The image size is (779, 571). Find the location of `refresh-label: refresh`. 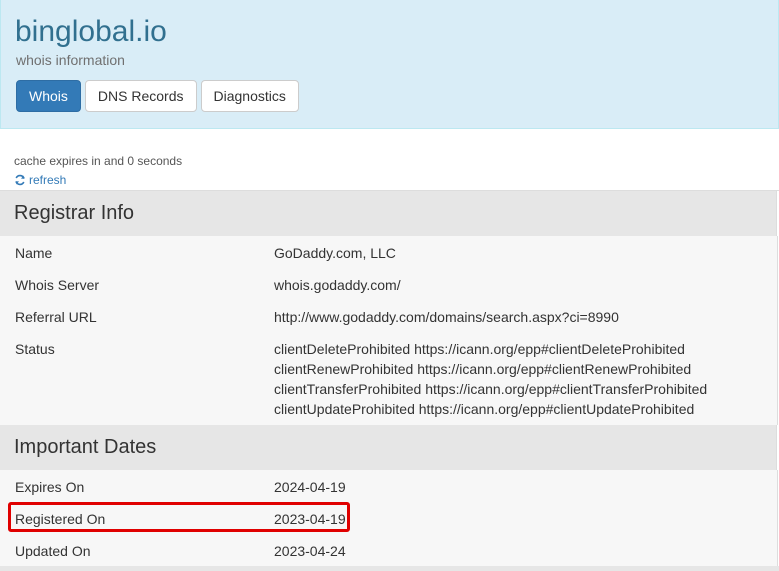

refresh-label: refresh is located at coordinates (48, 180).